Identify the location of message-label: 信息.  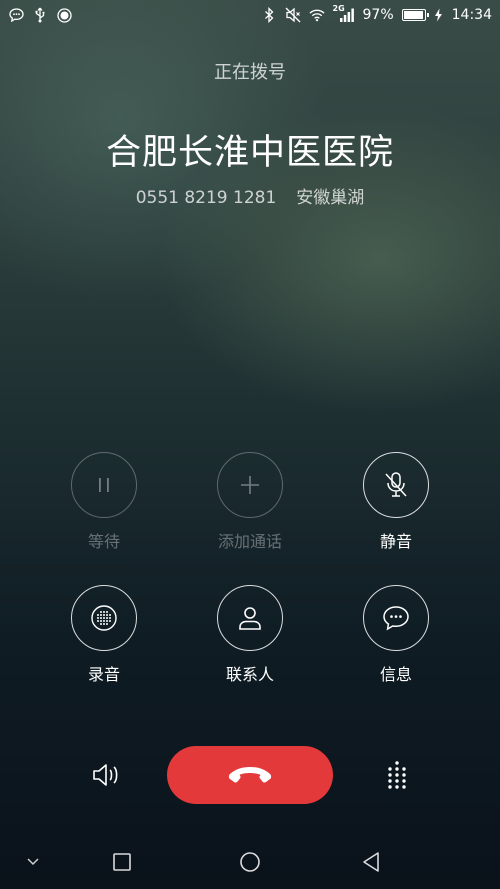
(395, 674).